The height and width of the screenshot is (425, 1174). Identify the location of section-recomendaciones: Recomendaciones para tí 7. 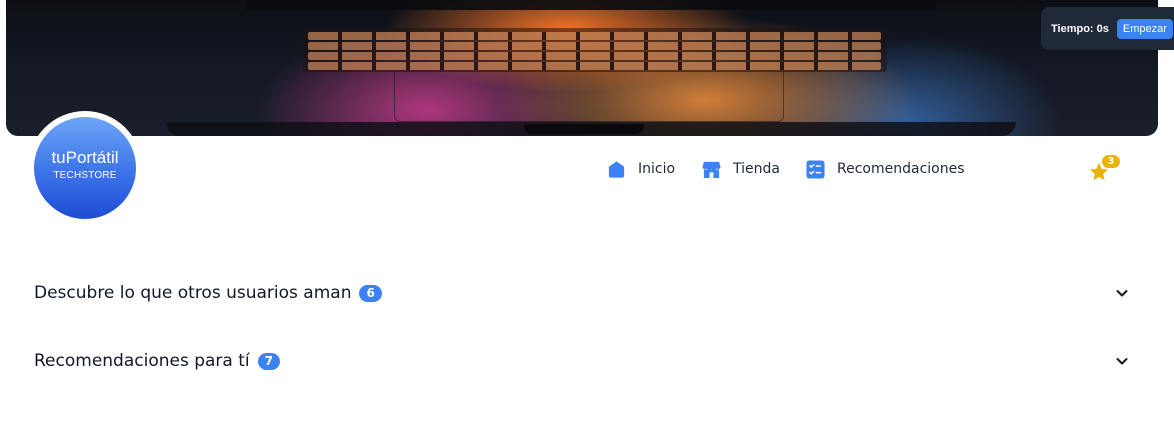
(582, 361).